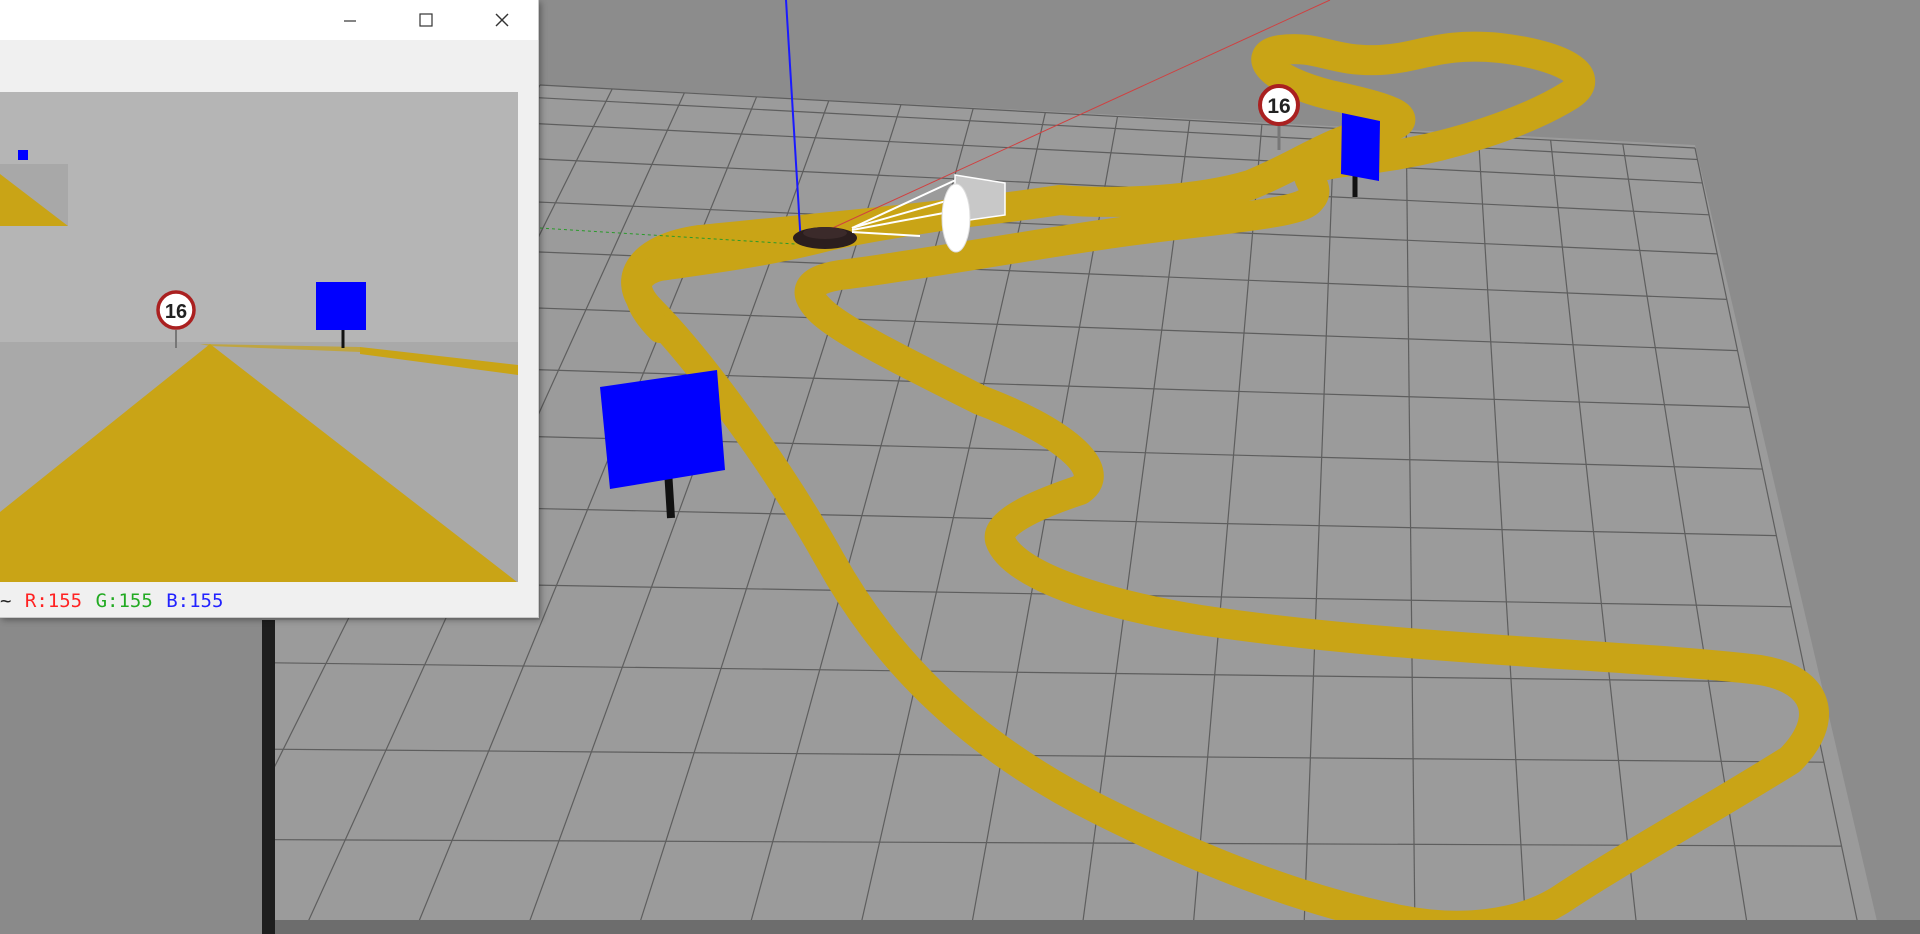 The image size is (1920, 934). What do you see at coordinates (1097, 927) in the screenshot?
I see `bottom-bar` at bounding box center [1097, 927].